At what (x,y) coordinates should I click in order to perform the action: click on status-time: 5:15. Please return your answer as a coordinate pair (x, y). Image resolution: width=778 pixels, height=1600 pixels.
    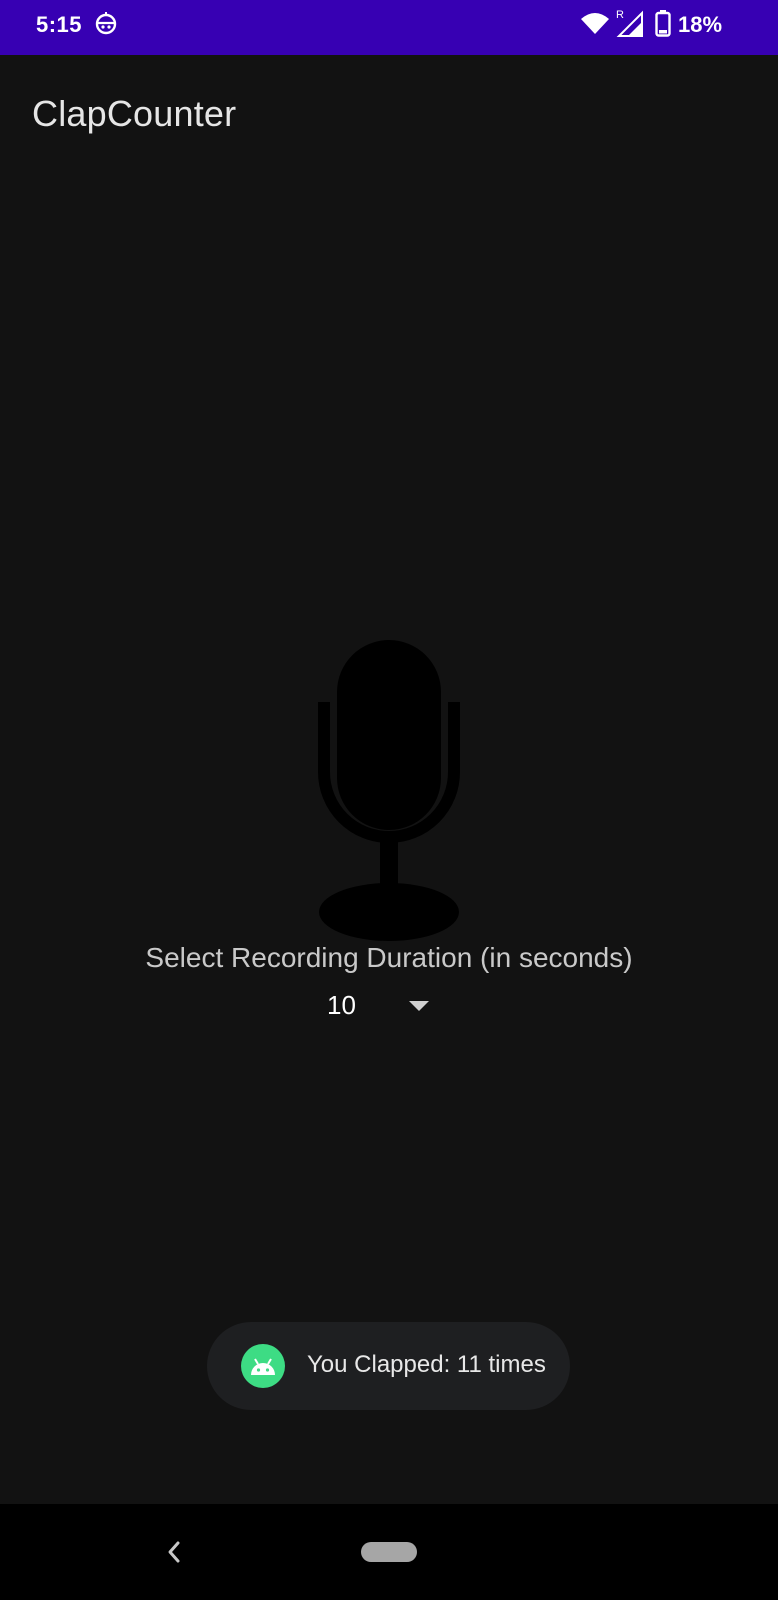
    Looking at the image, I should click on (59, 24).